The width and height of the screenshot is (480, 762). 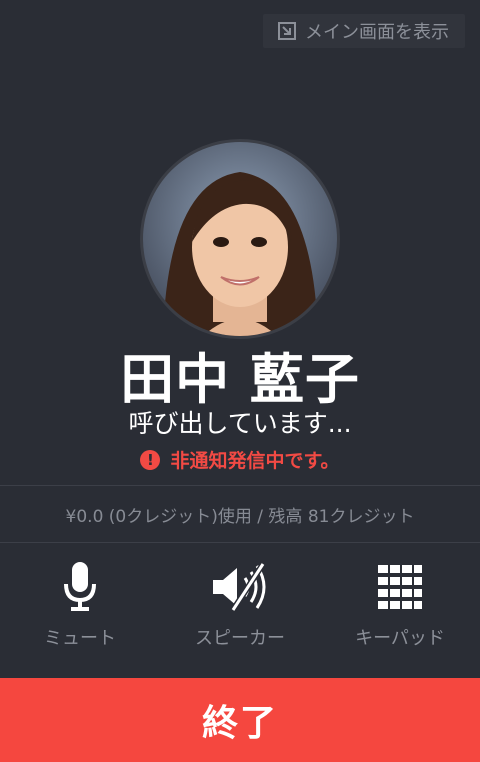 I want to click on avatar, so click(x=240, y=239).